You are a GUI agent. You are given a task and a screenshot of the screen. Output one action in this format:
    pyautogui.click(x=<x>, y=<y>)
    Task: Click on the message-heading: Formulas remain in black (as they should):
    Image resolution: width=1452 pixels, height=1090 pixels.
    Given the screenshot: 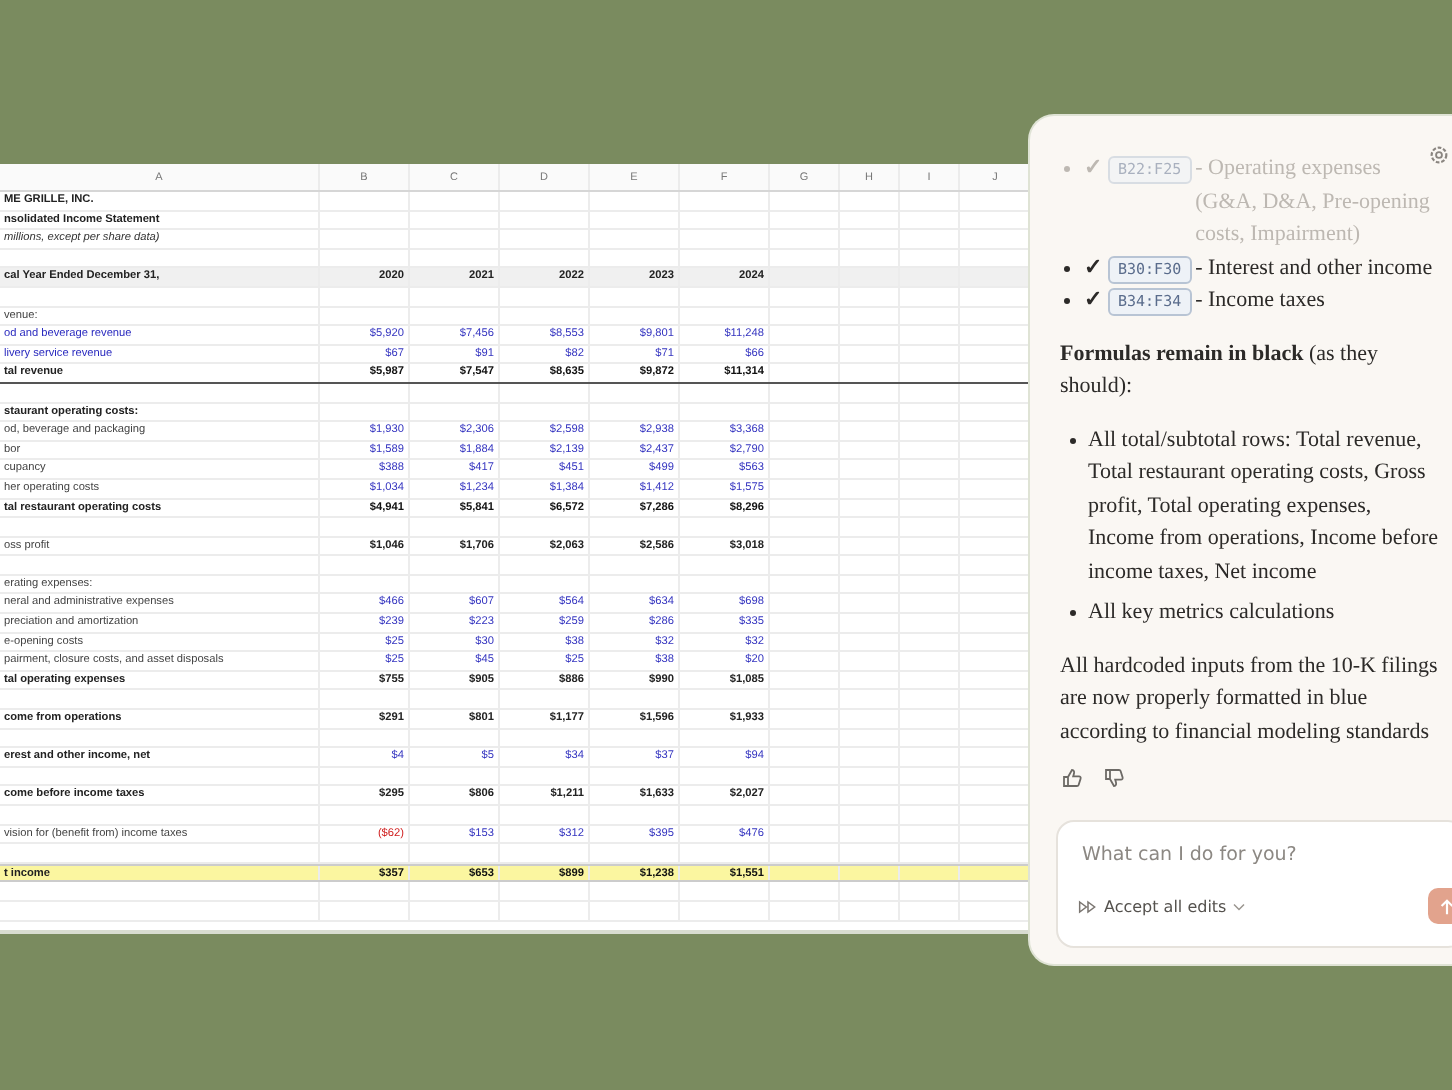 What is the action you would take?
    pyautogui.click(x=1220, y=370)
    